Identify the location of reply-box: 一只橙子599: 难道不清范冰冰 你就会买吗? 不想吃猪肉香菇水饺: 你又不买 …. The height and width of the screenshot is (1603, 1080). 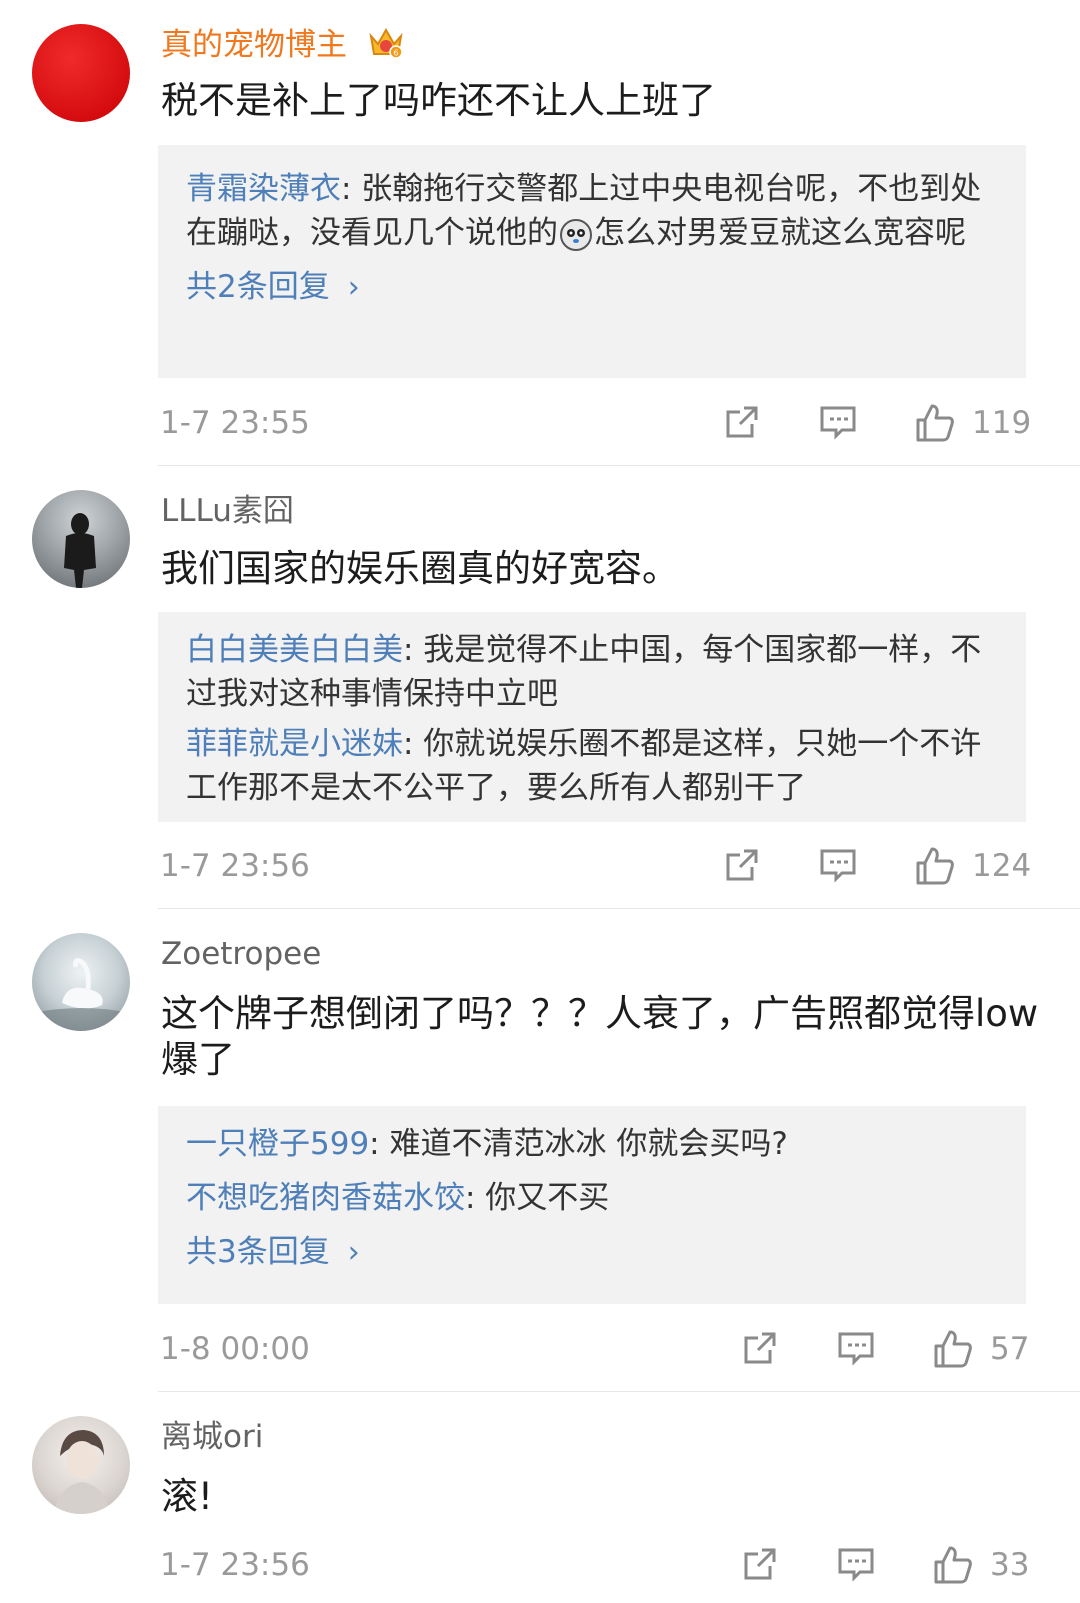
(592, 1205).